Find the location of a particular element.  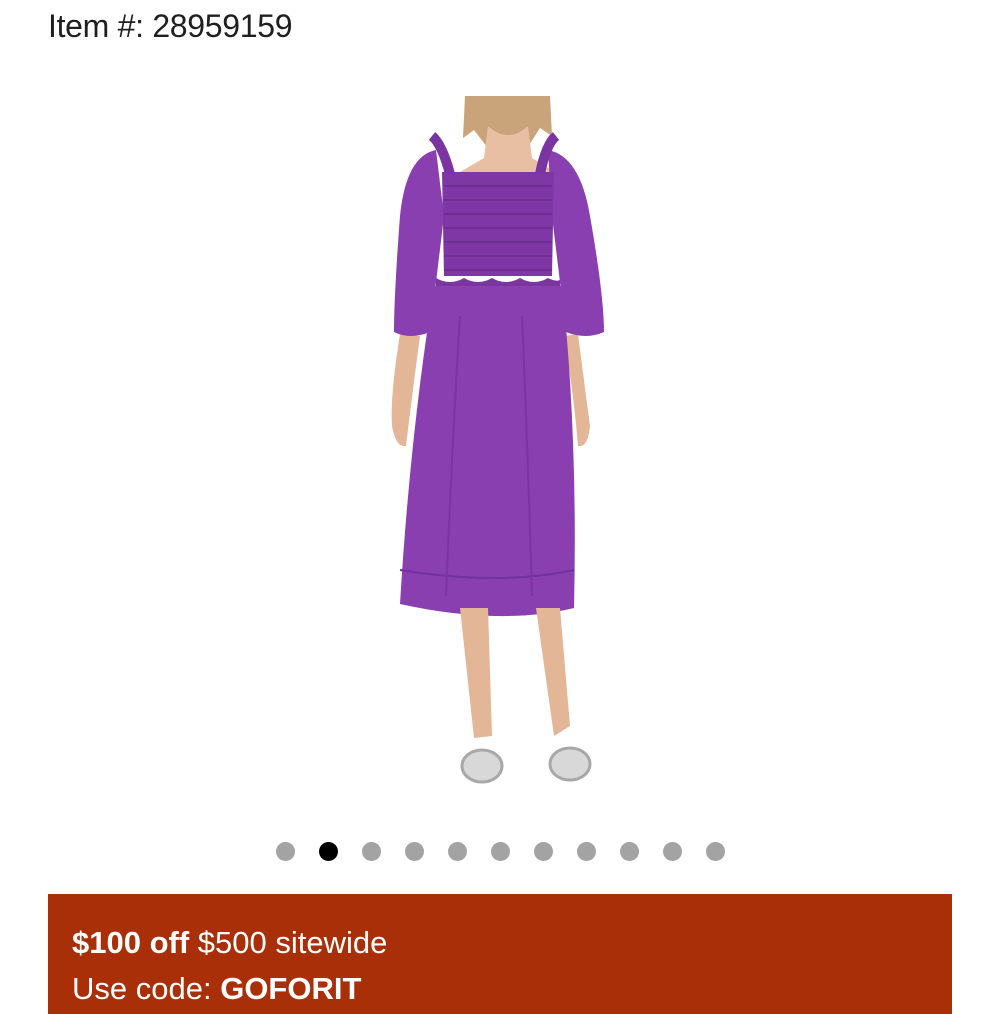

promo-discount: $100 off $500 sitewide is located at coordinates (512, 943).